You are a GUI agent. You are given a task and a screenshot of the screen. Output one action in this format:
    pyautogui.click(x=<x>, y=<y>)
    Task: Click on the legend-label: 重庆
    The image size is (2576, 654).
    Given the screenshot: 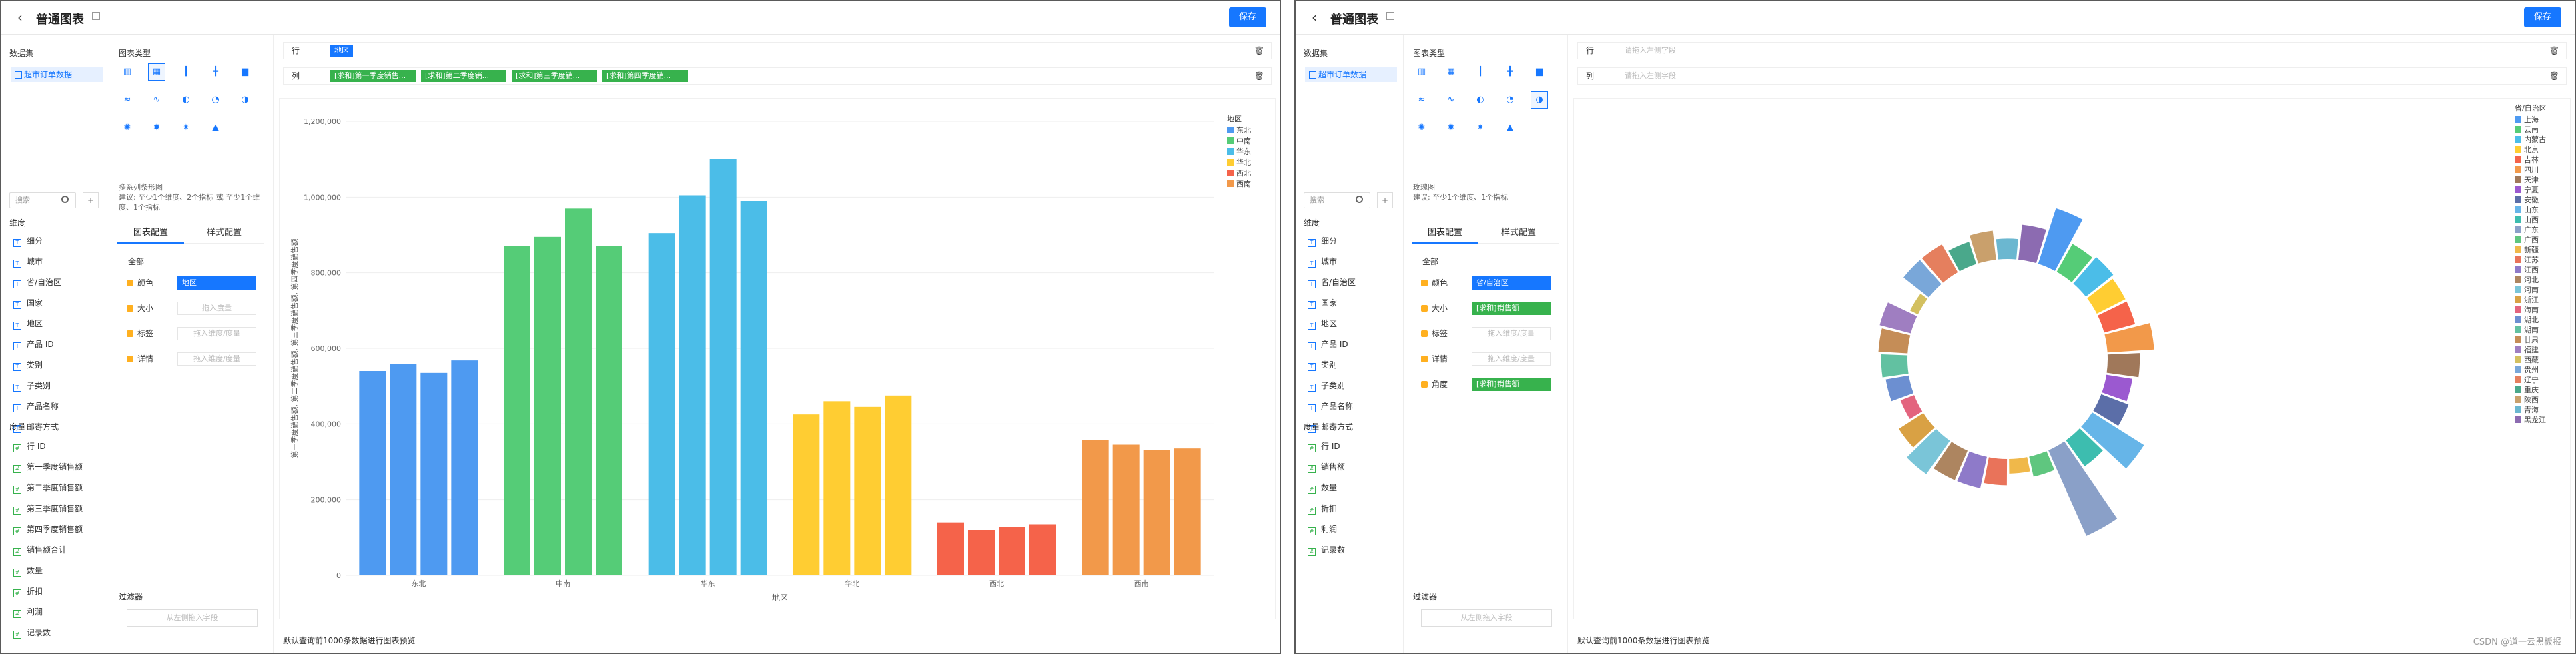 What is the action you would take?
    pyautogui.click(x=2531, y=389)
    